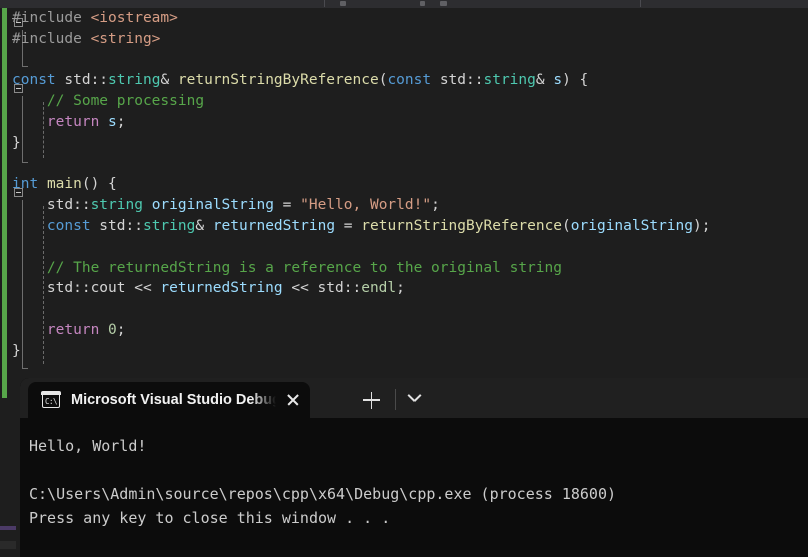 This screenshot has width=808, height=557. What do you see at coordinates (4, 388) in the screenshot?
I see `change-margin-indicator-tail` at bounding box center [4, 388].